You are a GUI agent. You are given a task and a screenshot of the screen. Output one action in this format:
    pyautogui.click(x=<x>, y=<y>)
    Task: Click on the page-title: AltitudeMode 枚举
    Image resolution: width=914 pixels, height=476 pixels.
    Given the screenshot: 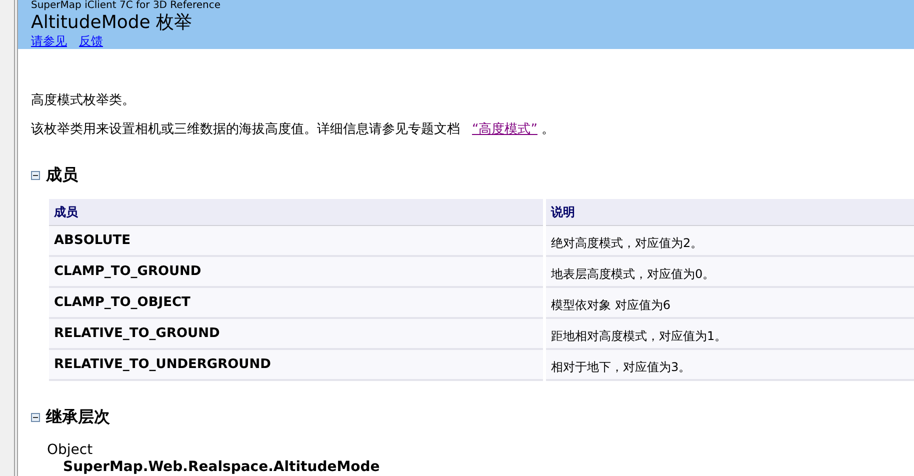 What is the action you would take?
    pyautogui.click(x=112, y=23)
    